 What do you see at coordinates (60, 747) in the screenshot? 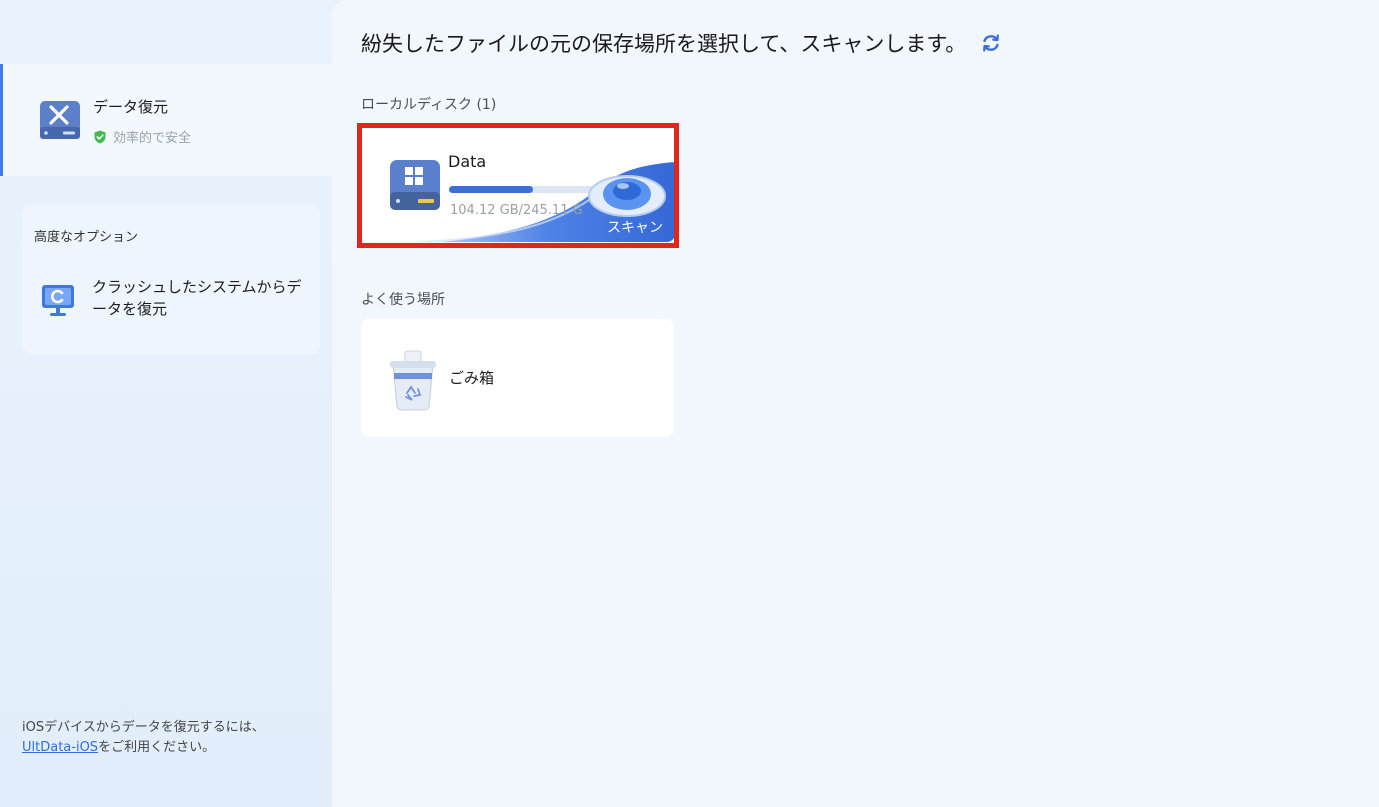
I see `ultdata-ios-link: UltData-iOS` at bounding box center [60, 747].